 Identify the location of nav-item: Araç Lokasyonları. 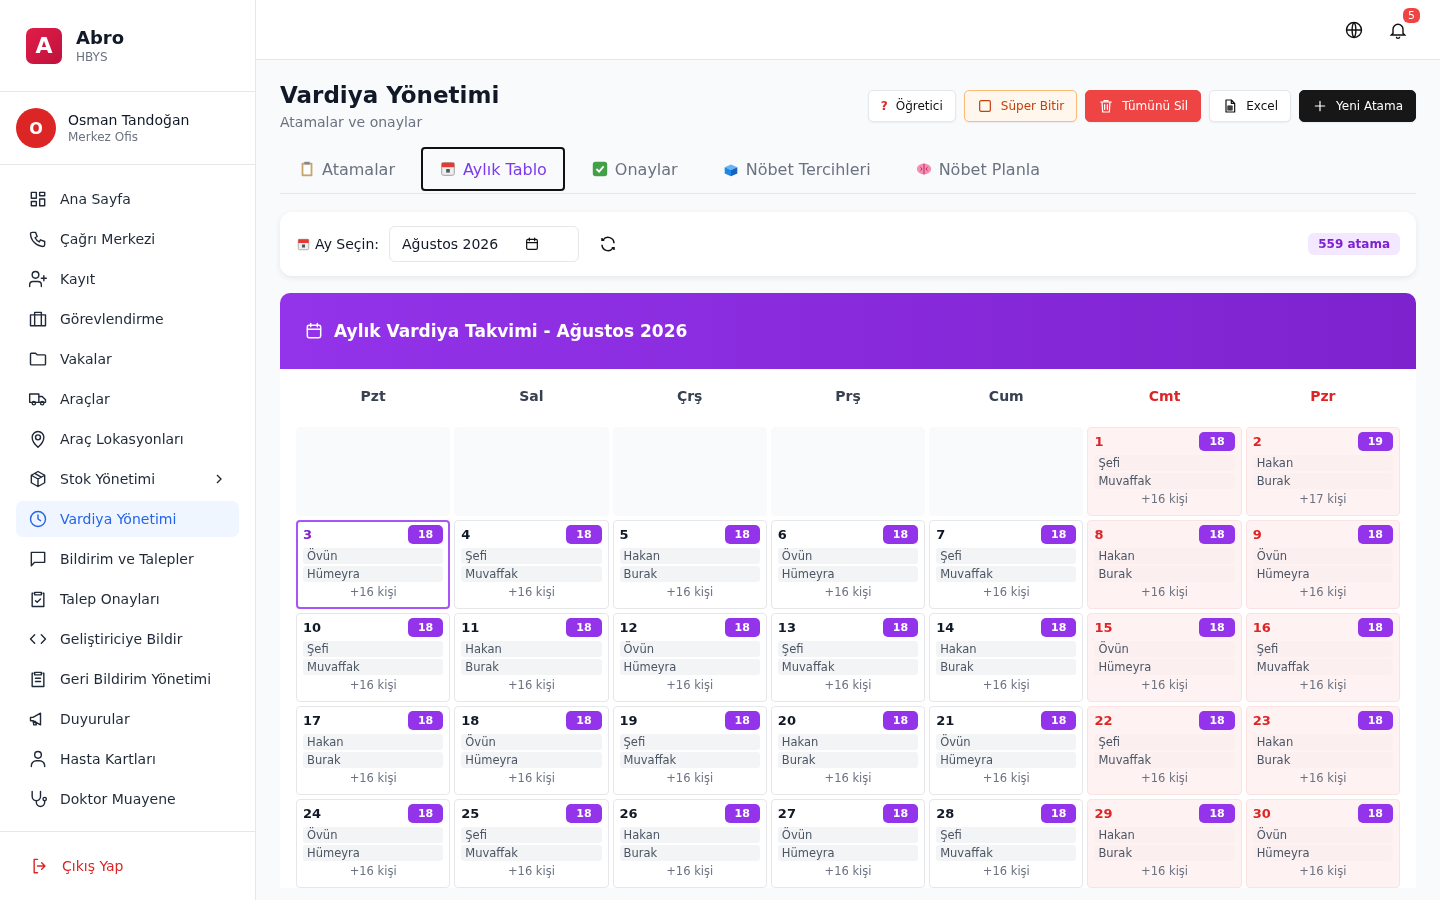
(127, 439).